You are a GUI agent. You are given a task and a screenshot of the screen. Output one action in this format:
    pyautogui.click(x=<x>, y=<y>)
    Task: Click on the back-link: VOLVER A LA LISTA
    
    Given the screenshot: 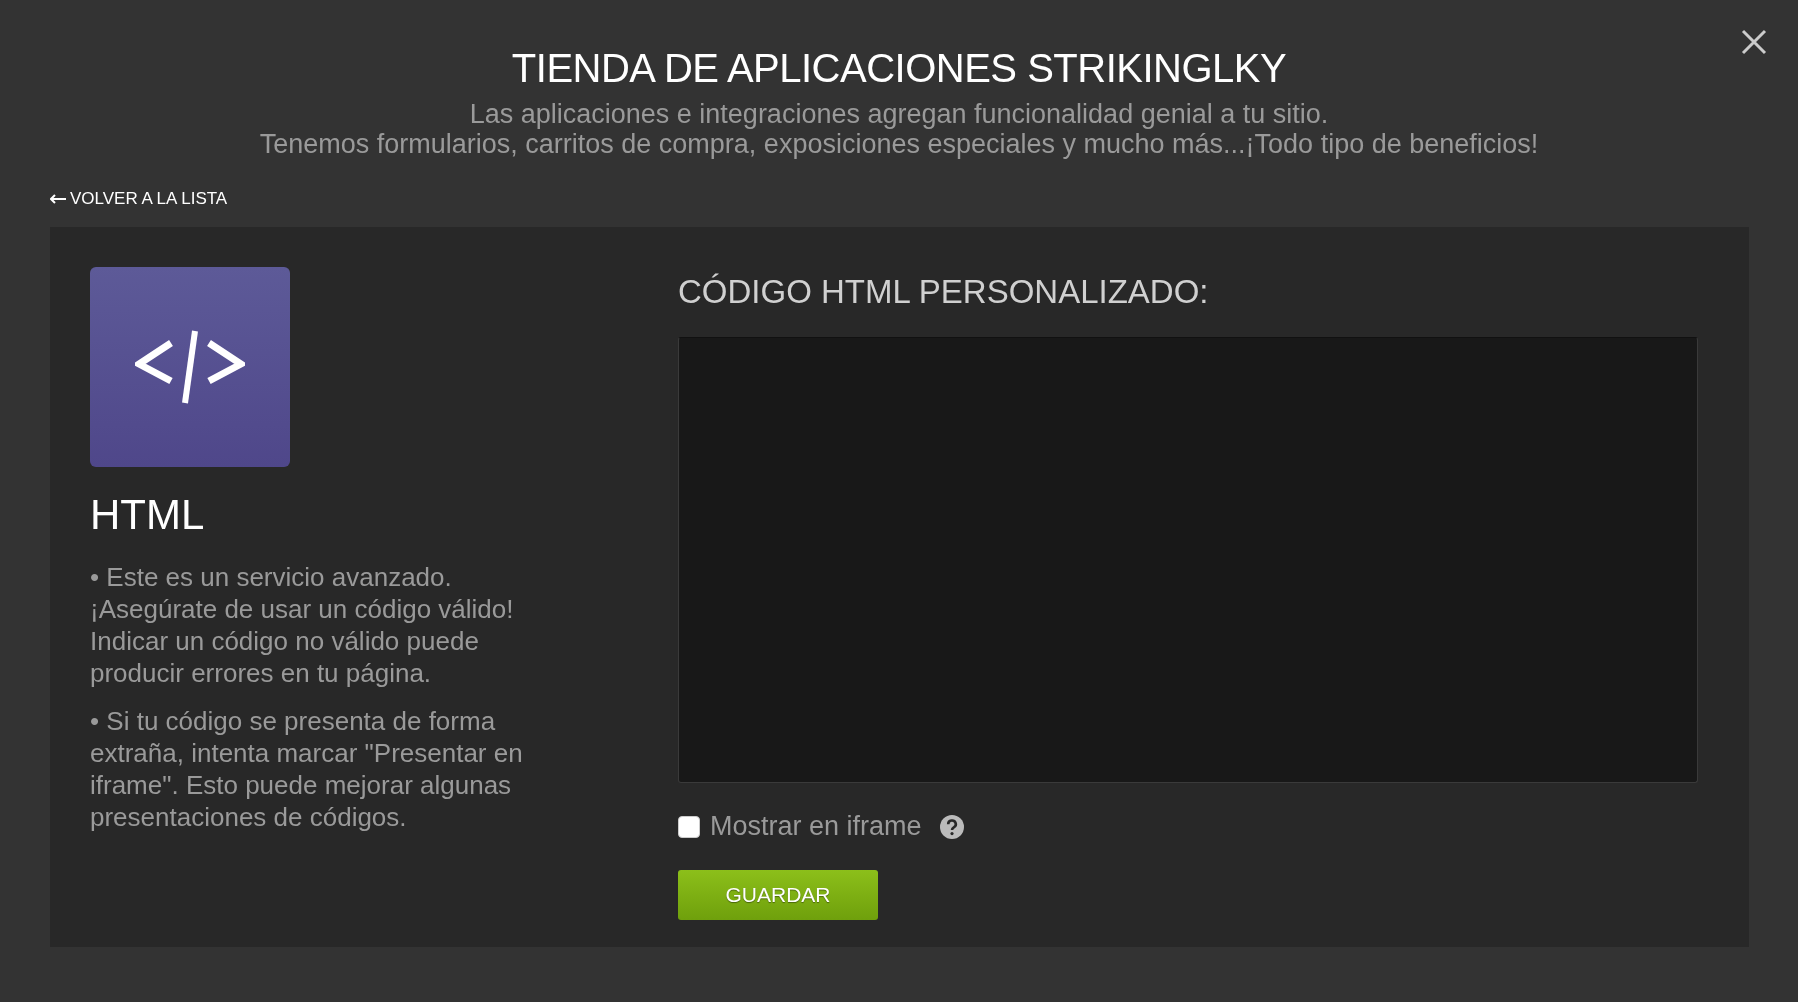 What is the action you would take?
    pyautogui.click(x=139, y=199)
    